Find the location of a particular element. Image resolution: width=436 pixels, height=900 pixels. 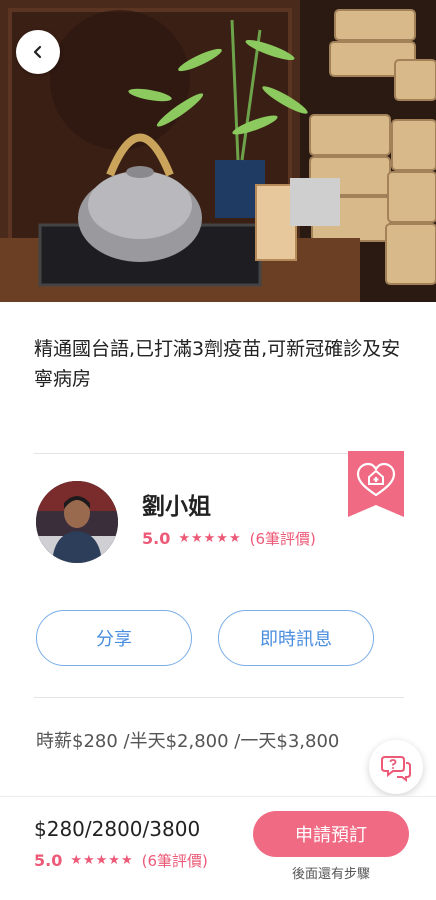

request-booking-button: 申請預訂 is located at coordinates (331, 834).